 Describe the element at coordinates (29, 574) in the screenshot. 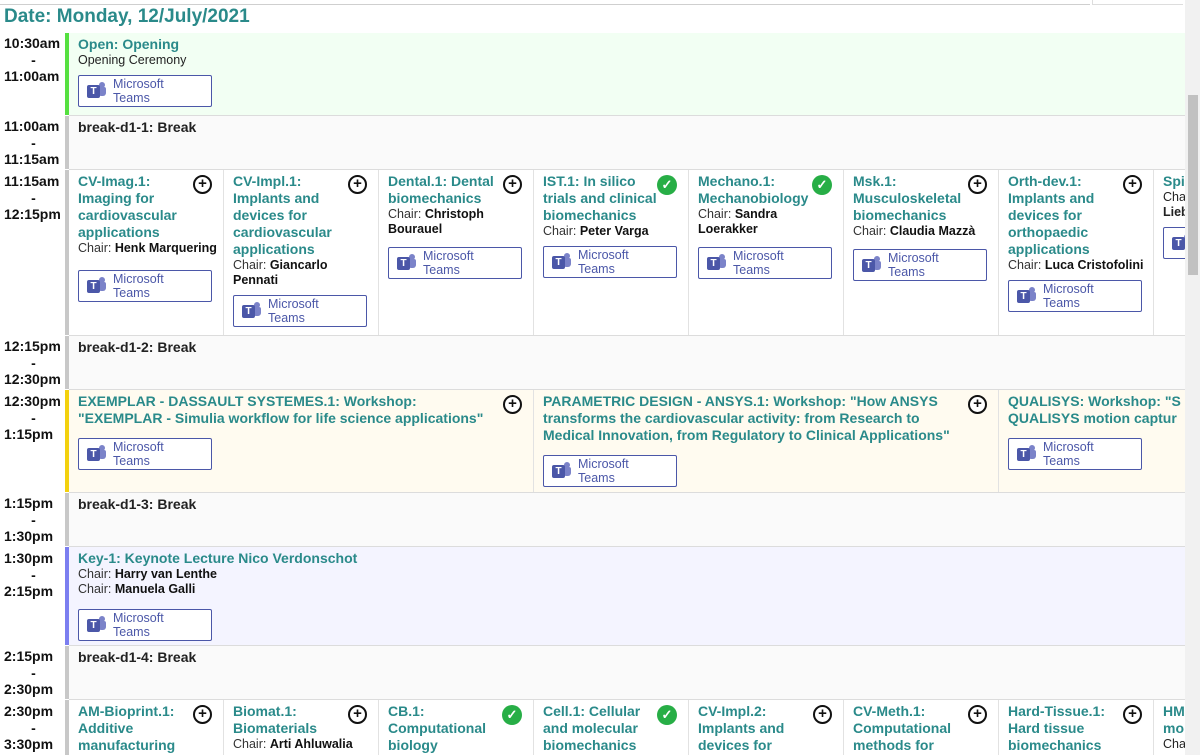

I see `time-slot-7: 1:30pm -2:15pm` at that location.